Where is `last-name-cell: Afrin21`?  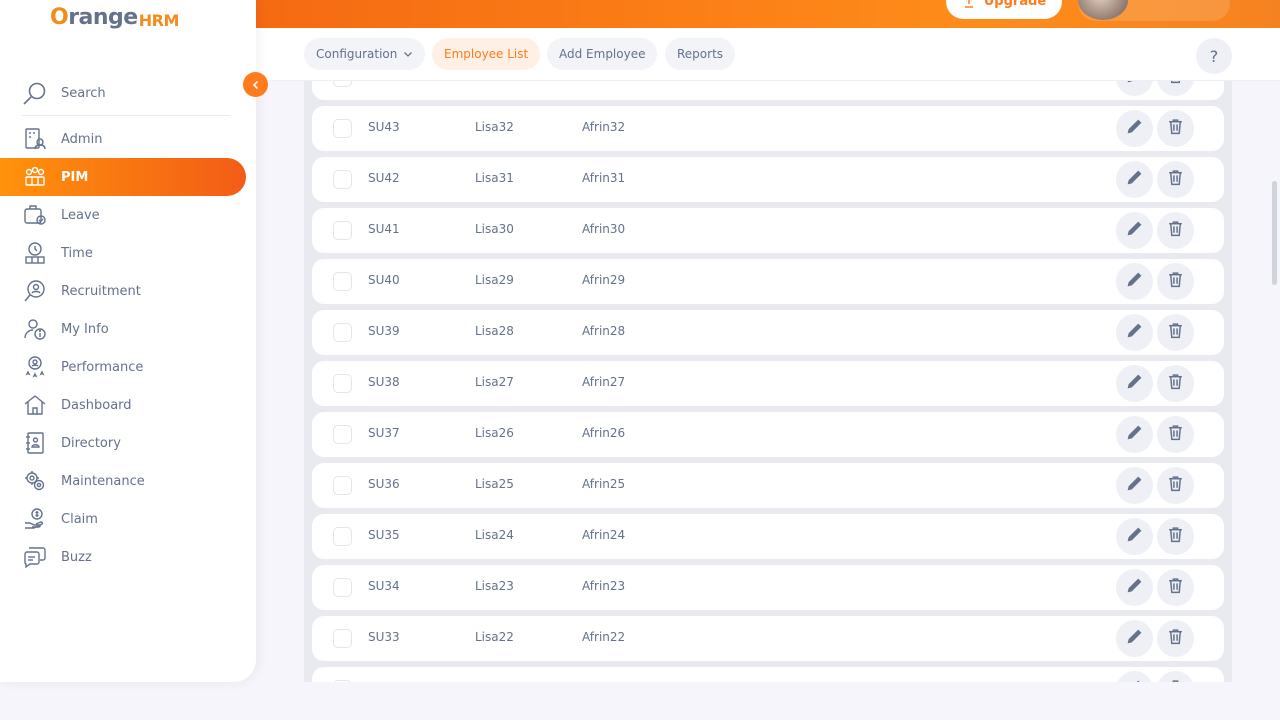 last-name-cell: Afrin21 is located at coordinates (603, 681).